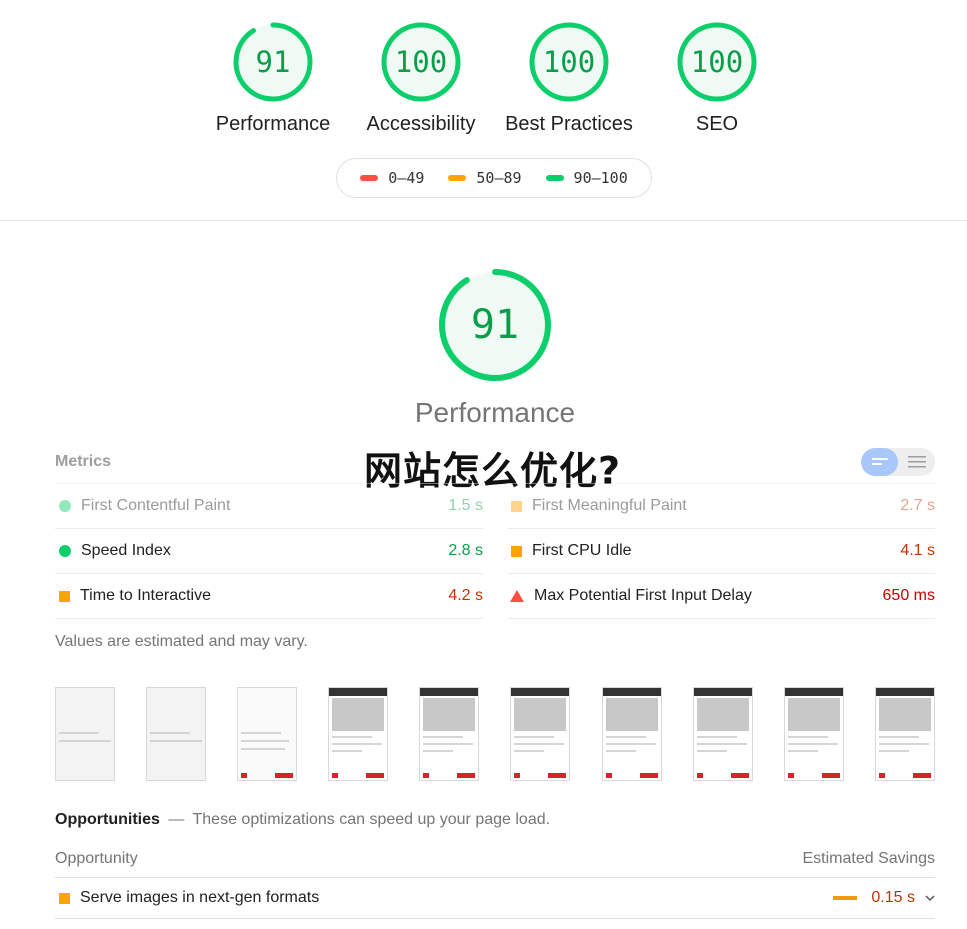 This screenshot has height=929, width=967. I want to click on metric-first-contentful-paint: First Contentful Paint 1.5 s, so click(269, 505).